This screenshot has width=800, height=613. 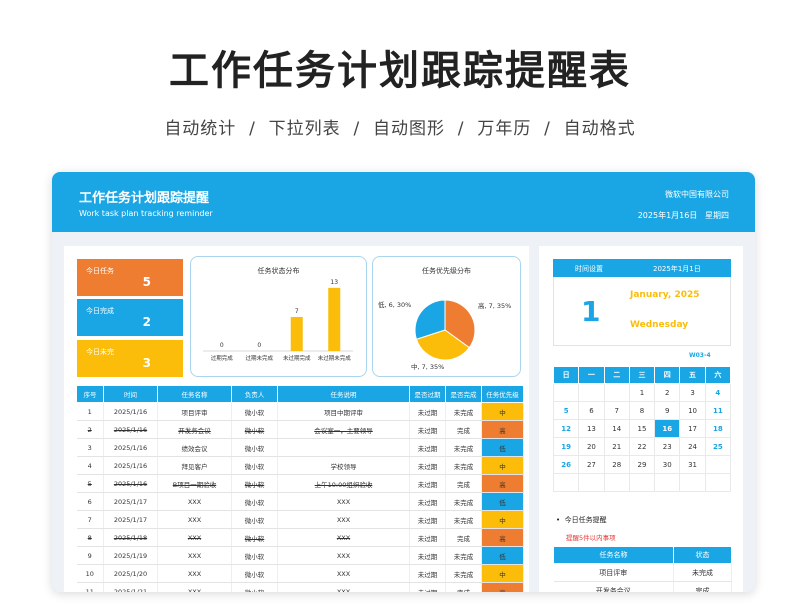 I want to click on calendar-day: 19, so click(x=566, y=446).